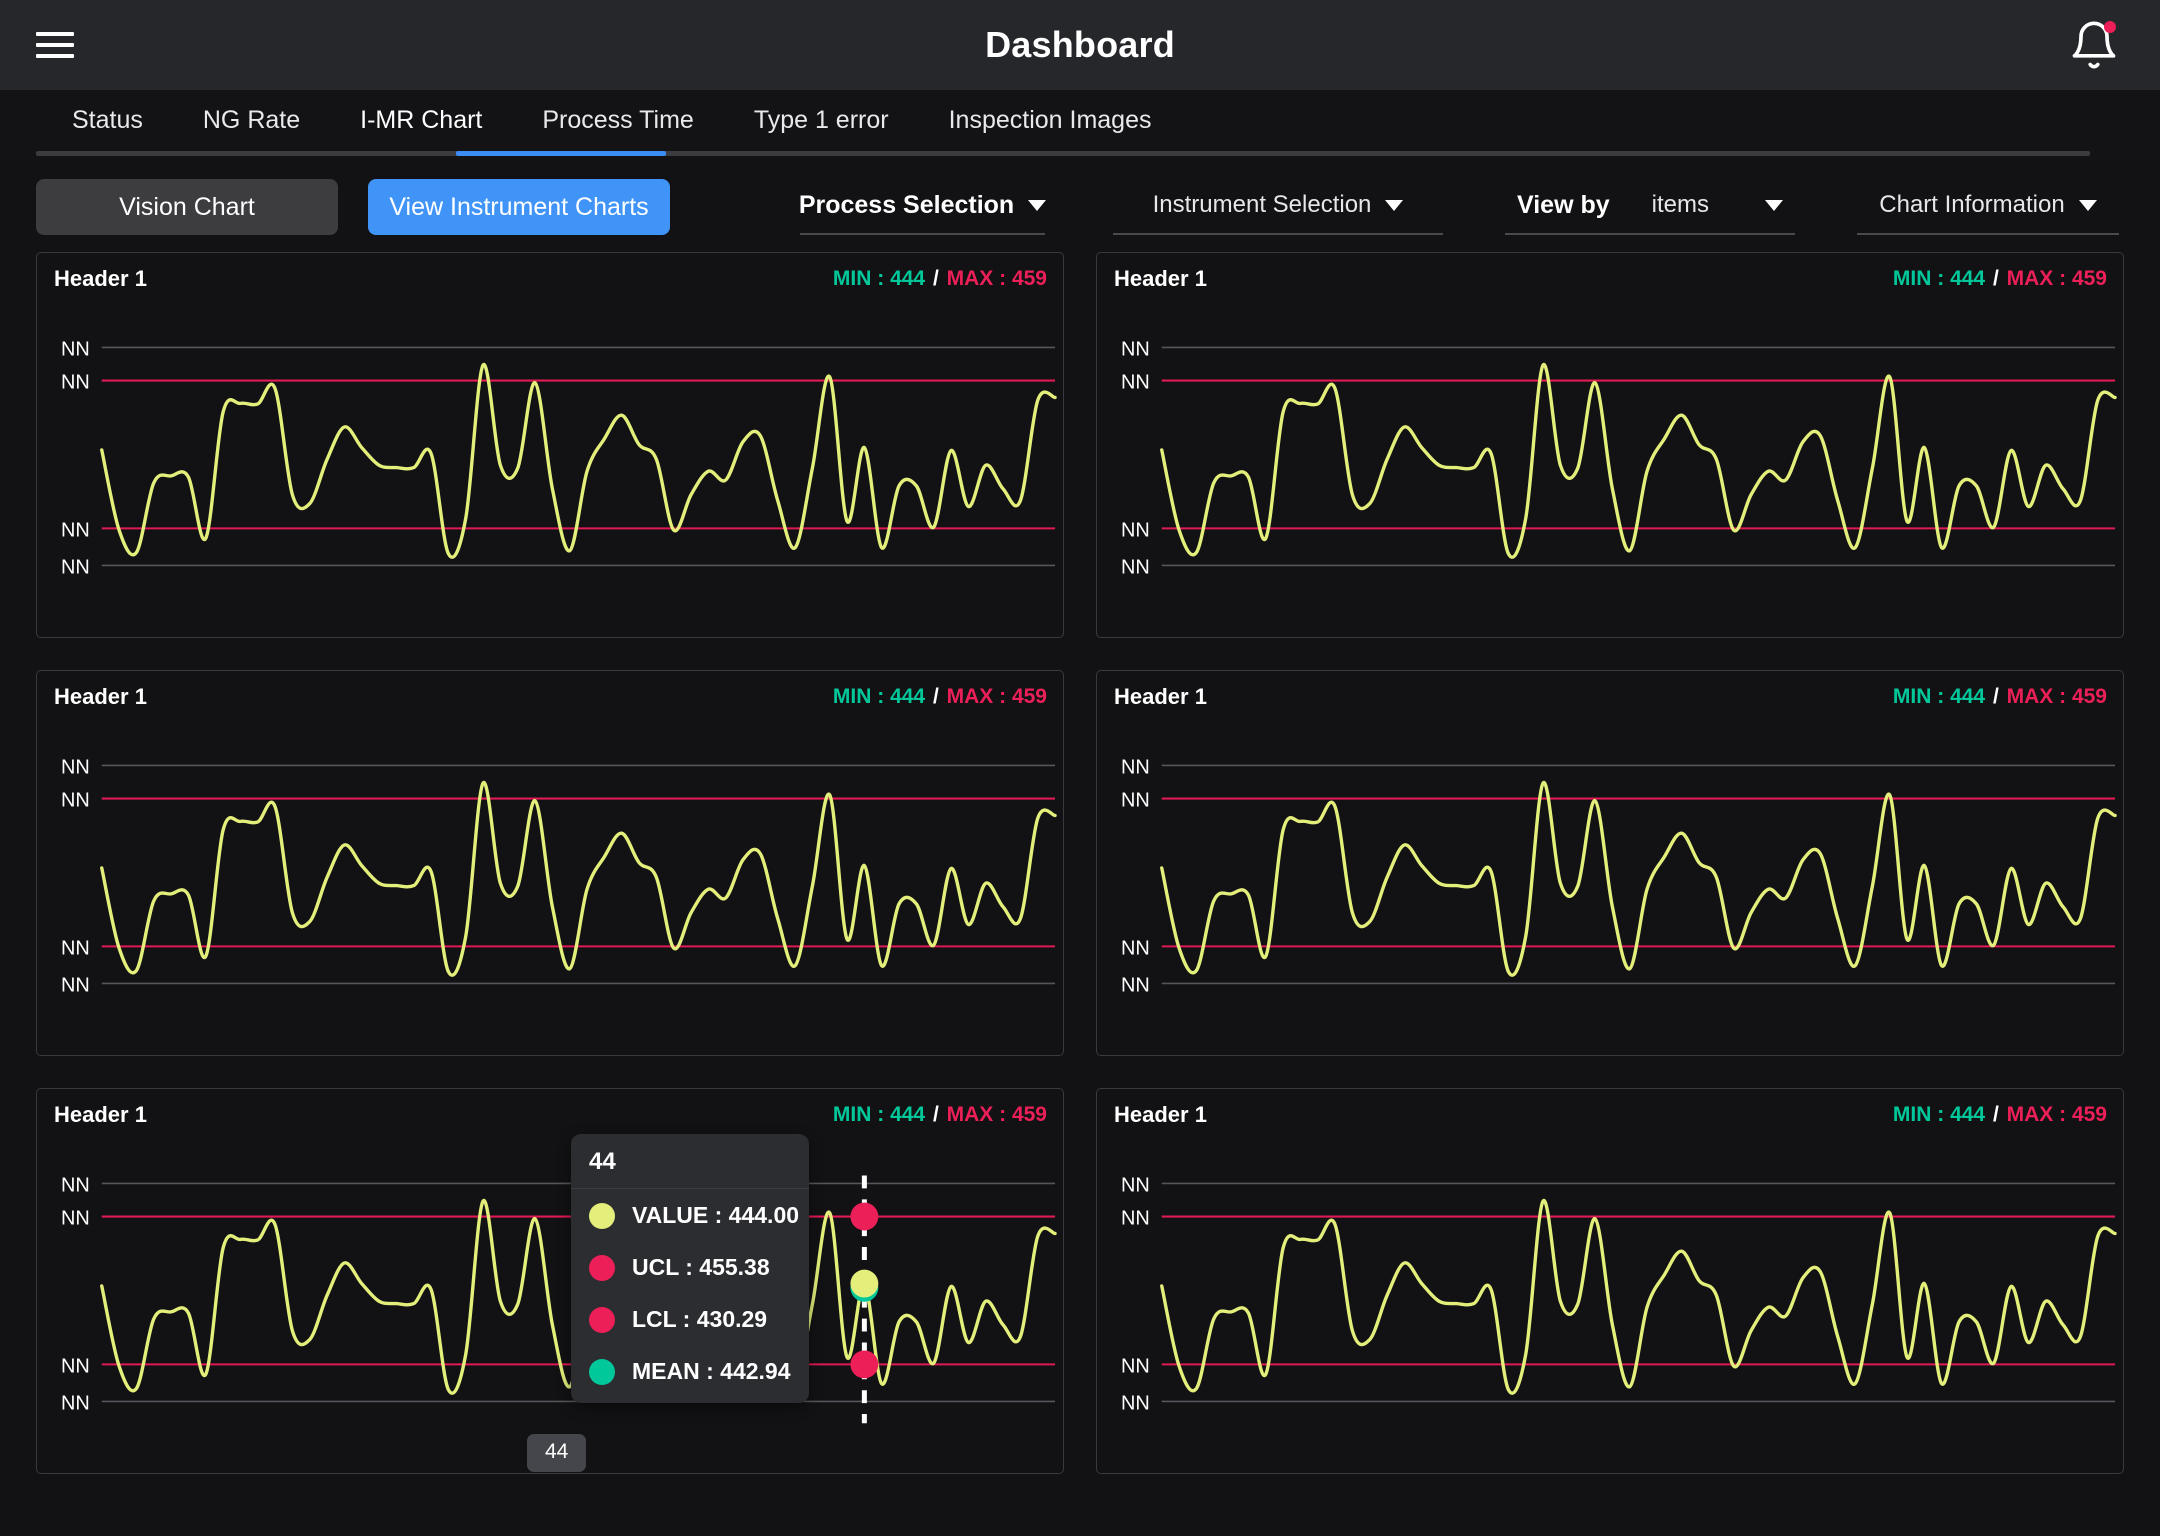  What do you see at coordinates (187, 207) in the screenshot?
I see `vision-chart-button: Vision Chart` at bounding box center [187, 207].